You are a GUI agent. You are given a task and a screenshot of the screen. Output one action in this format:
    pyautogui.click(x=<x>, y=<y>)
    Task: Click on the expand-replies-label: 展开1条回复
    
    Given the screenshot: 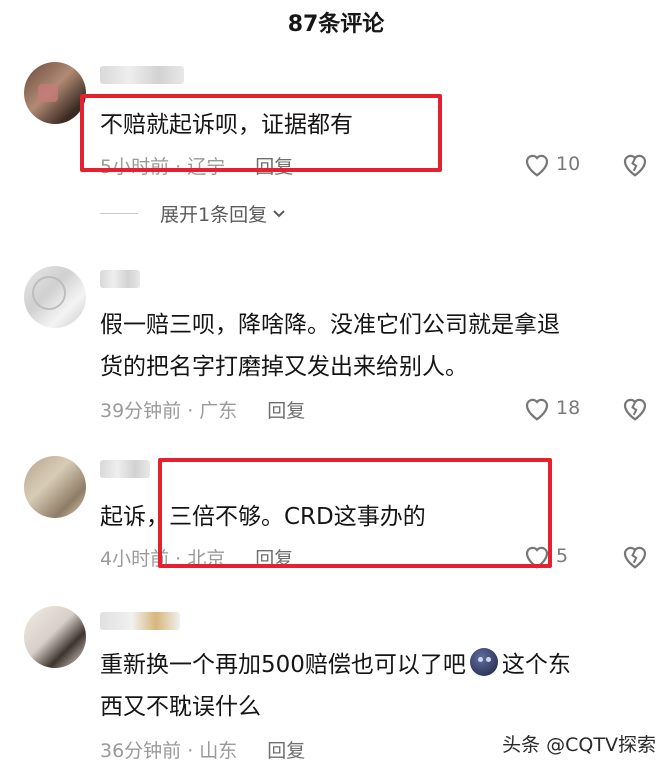 What is the action you would take?
    pyautogui.click(x=214, y=215)
    